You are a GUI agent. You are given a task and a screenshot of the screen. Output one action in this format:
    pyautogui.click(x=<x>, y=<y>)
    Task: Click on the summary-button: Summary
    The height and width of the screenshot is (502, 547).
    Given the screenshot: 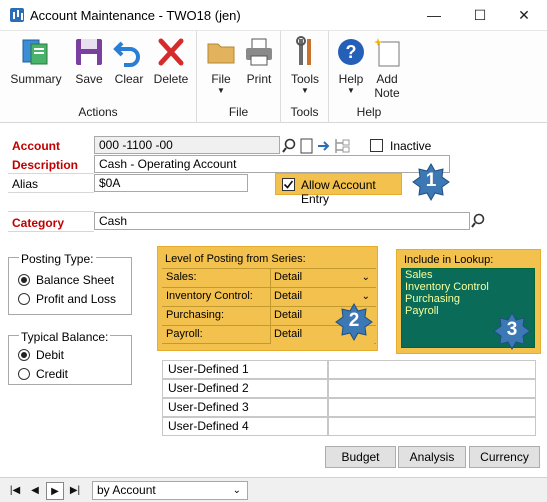 What is the action you would take?
    pyautogui.click(x=36, y=69)
    